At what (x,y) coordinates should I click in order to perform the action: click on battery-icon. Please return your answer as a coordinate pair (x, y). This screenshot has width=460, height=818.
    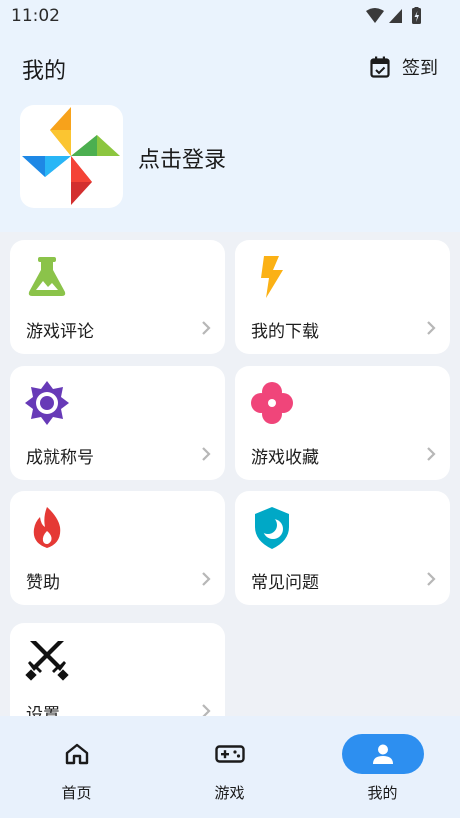
    Looking at the image, I should click on (416, 15).